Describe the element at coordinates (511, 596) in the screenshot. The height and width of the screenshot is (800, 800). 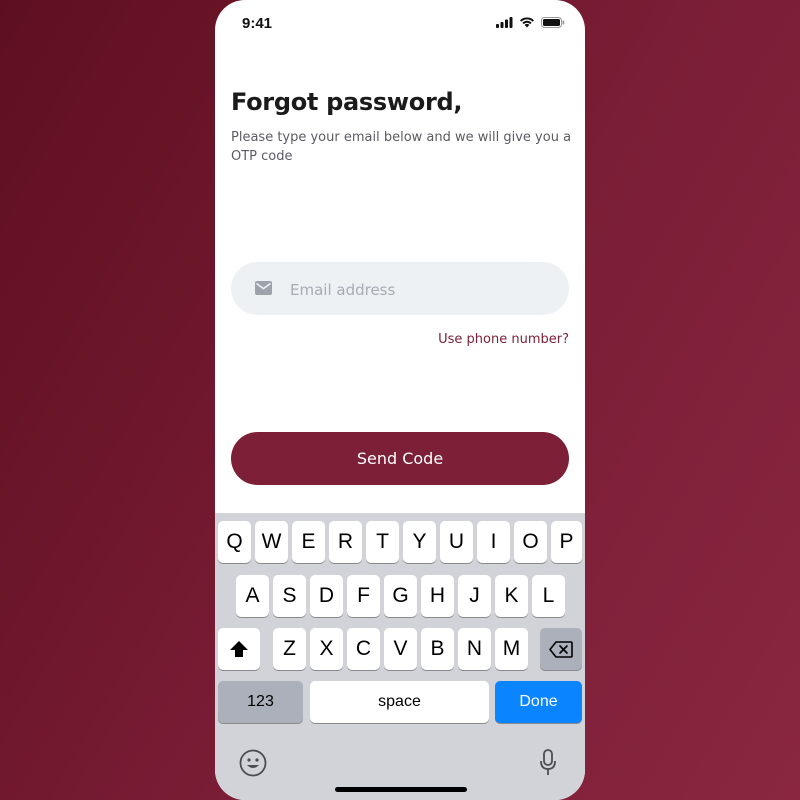
I see `key-k: K` at that location.